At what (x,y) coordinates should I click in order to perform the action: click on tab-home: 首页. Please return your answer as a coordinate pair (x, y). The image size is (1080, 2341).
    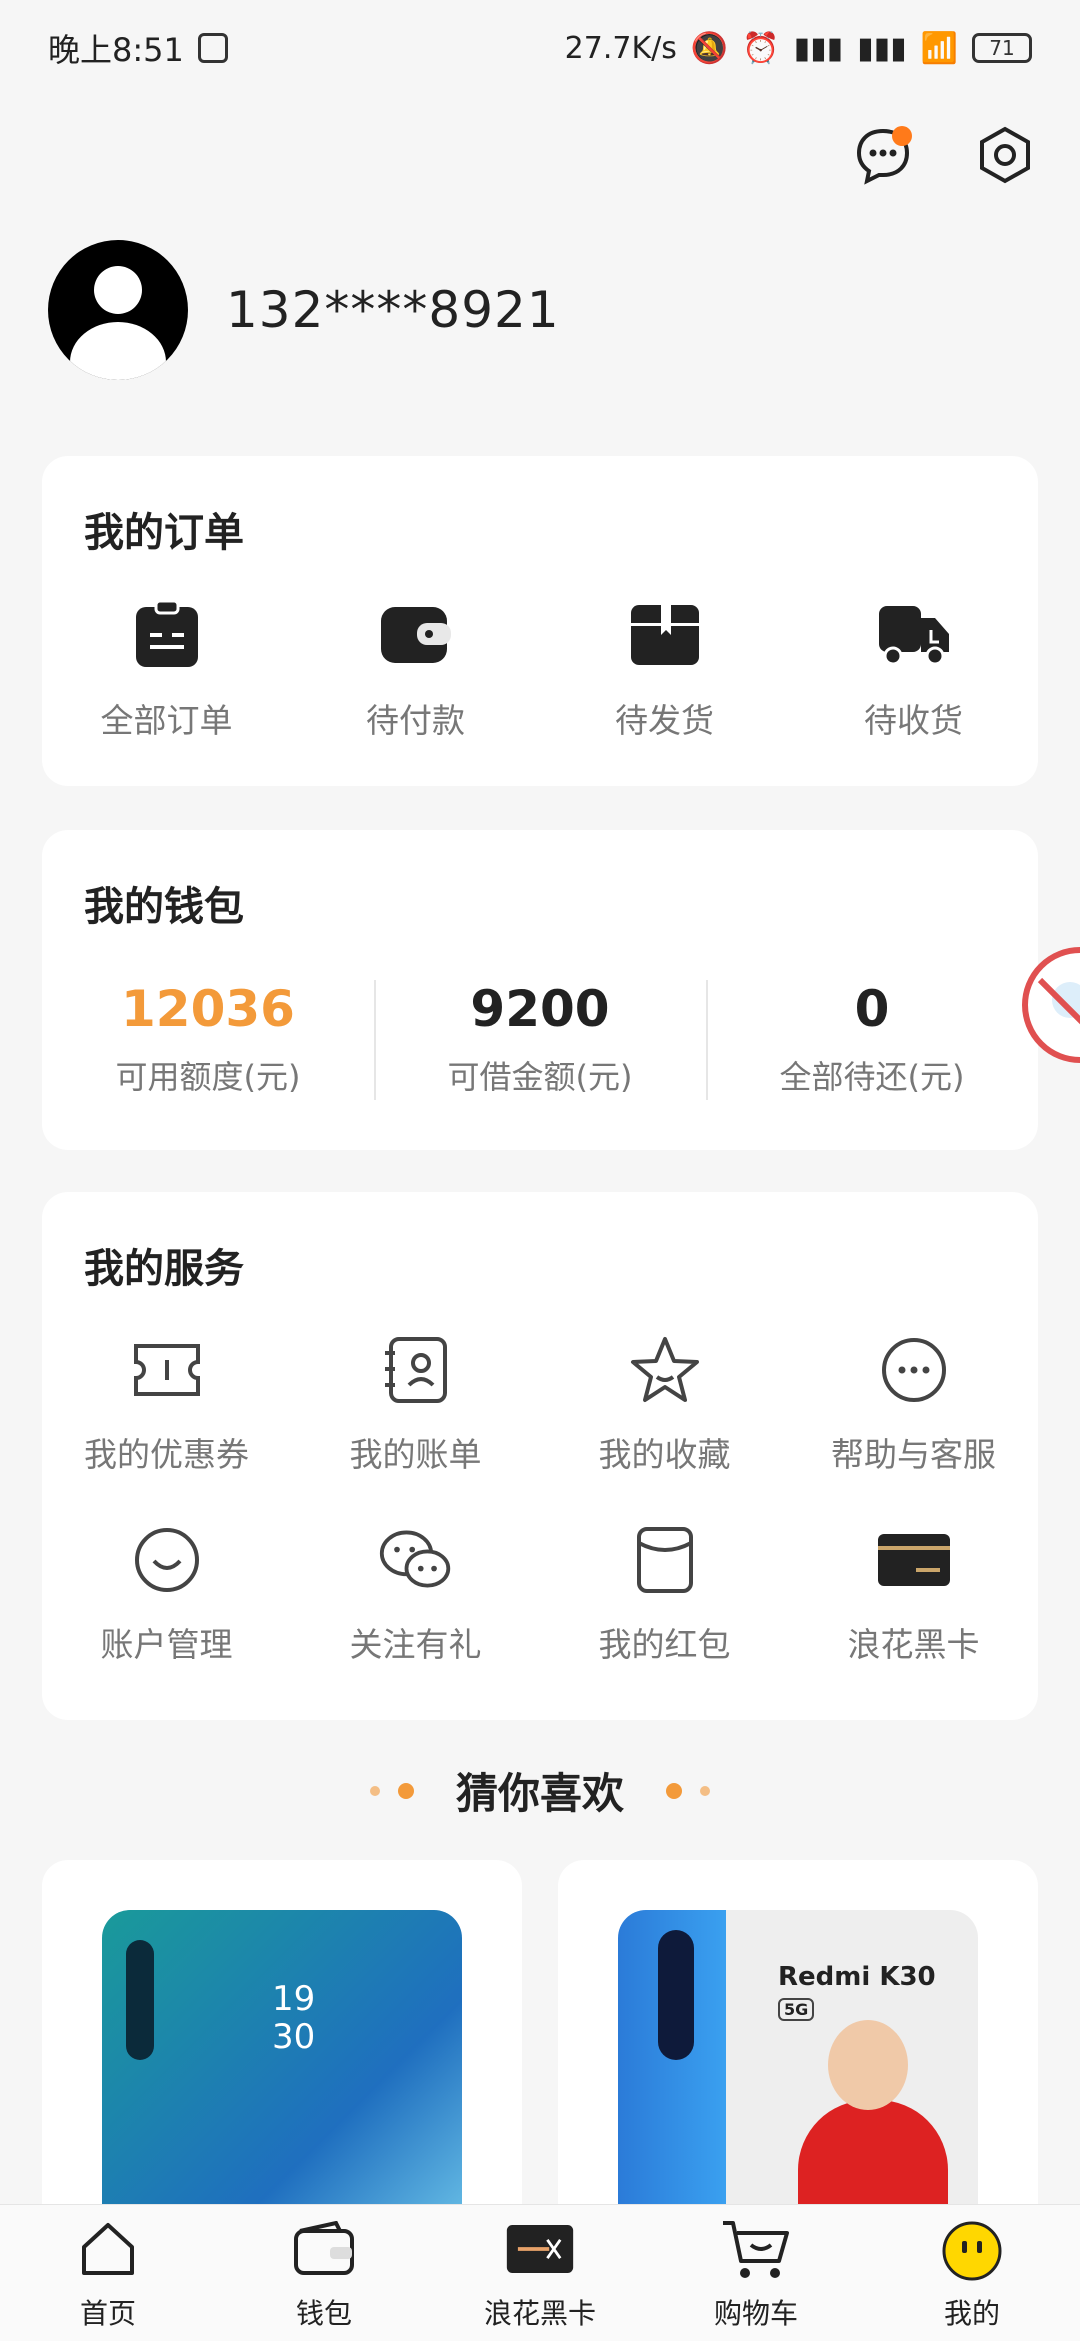
    Looking at the image, I should click on (108, 2273).